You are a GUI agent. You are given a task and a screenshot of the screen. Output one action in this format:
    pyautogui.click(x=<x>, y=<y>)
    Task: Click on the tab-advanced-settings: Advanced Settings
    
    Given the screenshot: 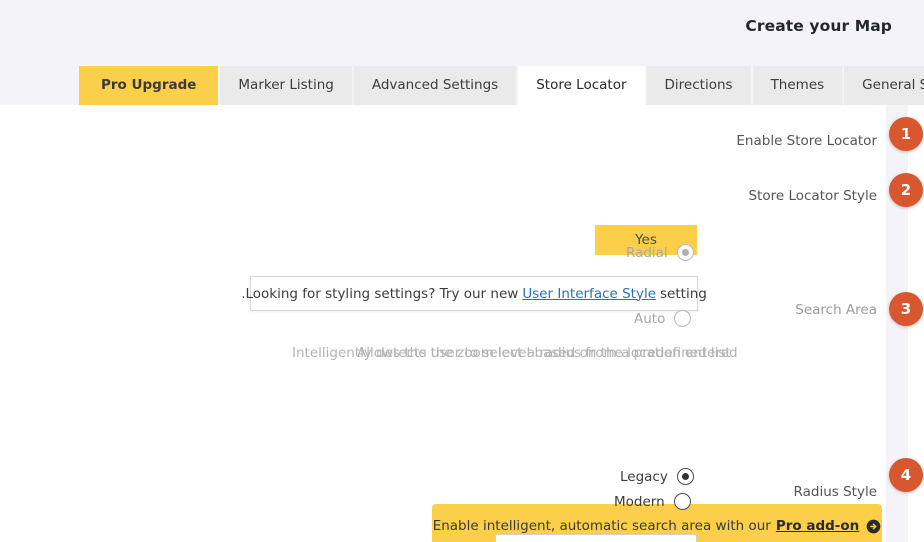 What is the action you would take?
    pyautogui.click(x=435, y=85)
    